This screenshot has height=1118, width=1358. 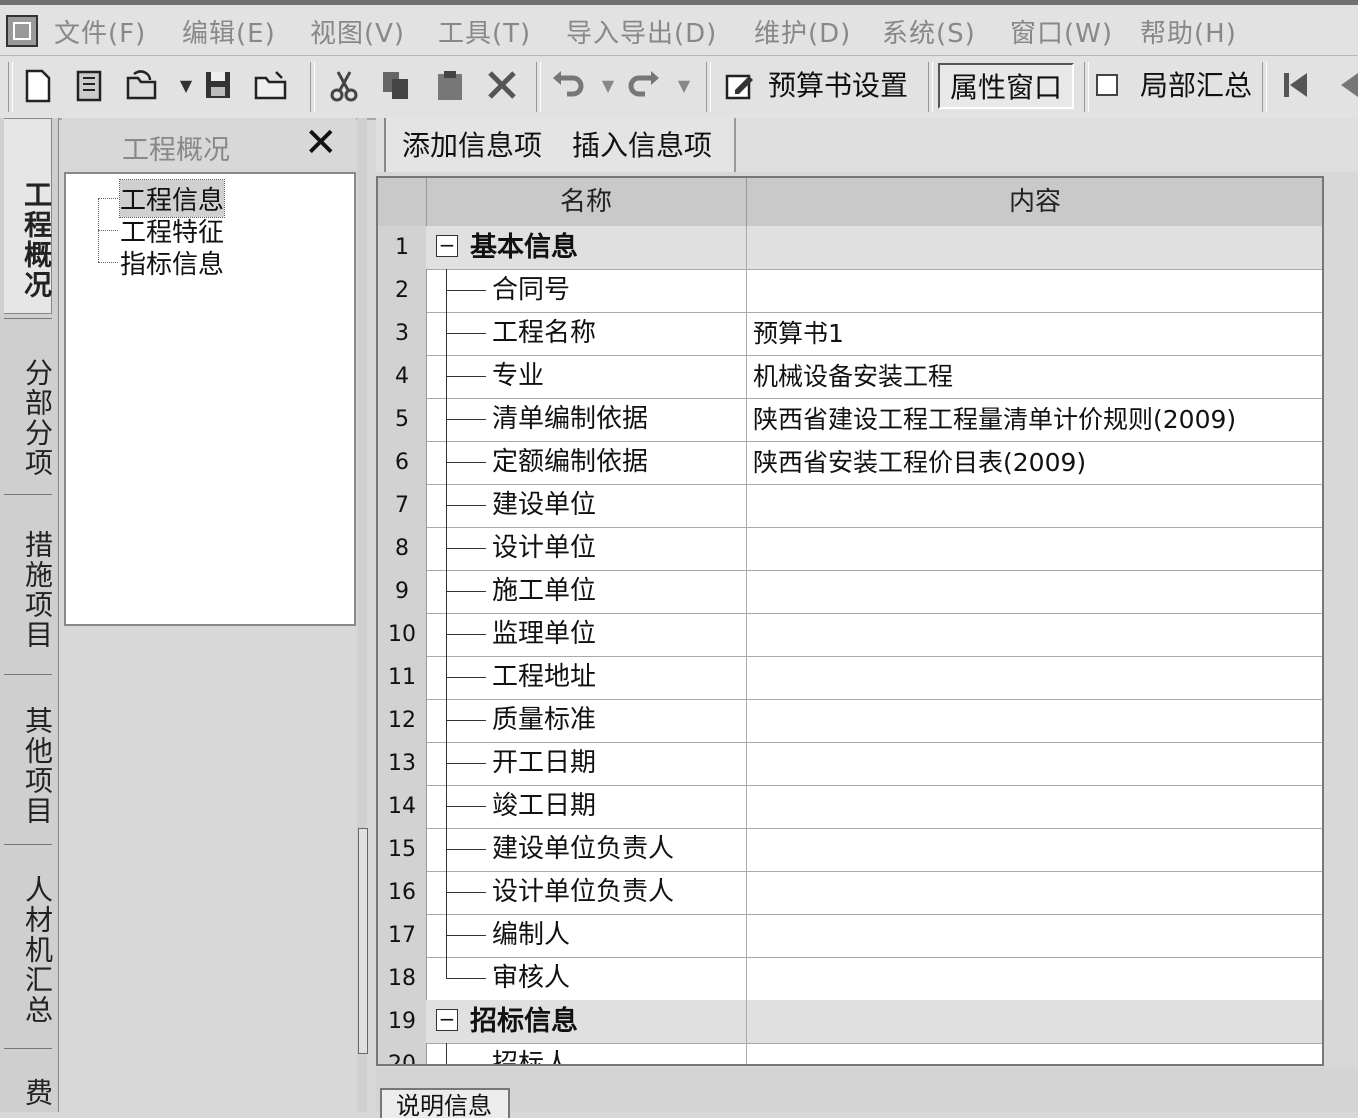 What do you see at coordinates (229, 31) in the screenshot?
I see `menu-edit: 编辑(E)` at bounding box center [229, 31].